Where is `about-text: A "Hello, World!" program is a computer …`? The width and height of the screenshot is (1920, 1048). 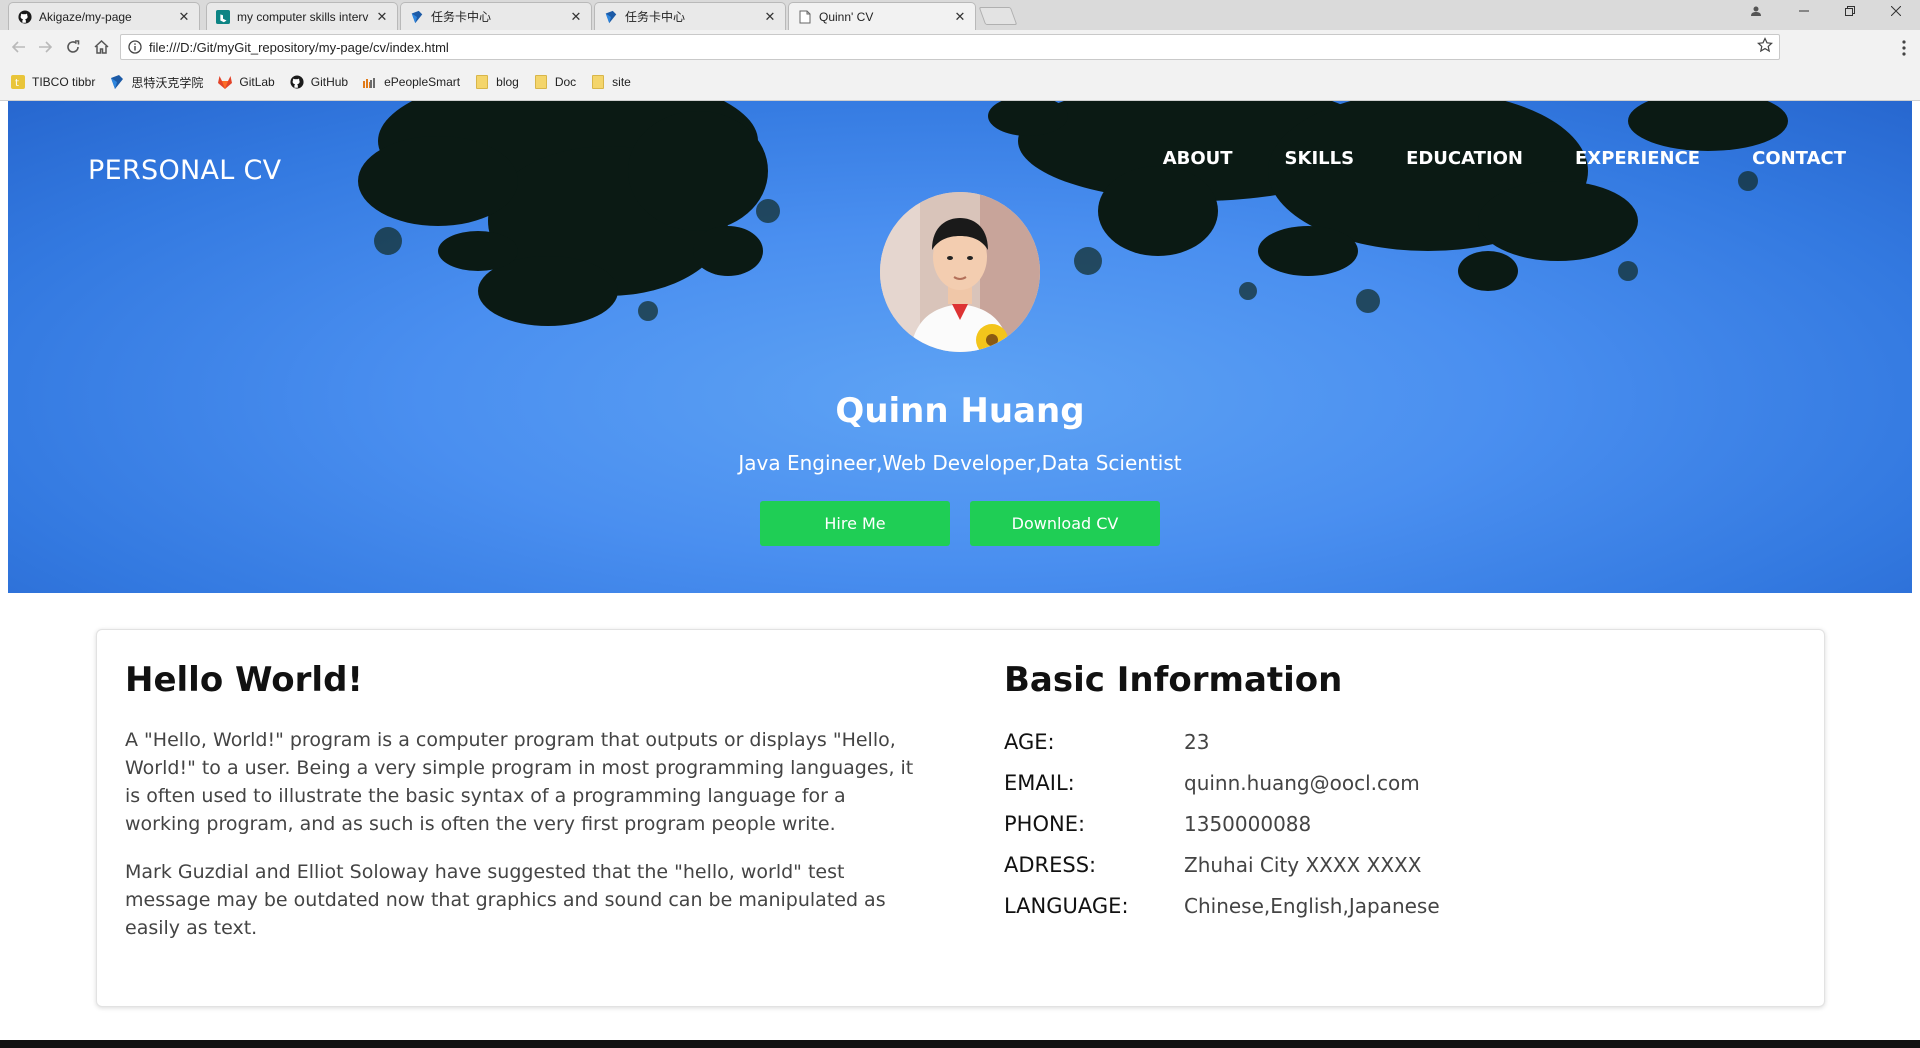
about-text: A "Hello, World!" program is a computer … is located at coordinates (525, 844).